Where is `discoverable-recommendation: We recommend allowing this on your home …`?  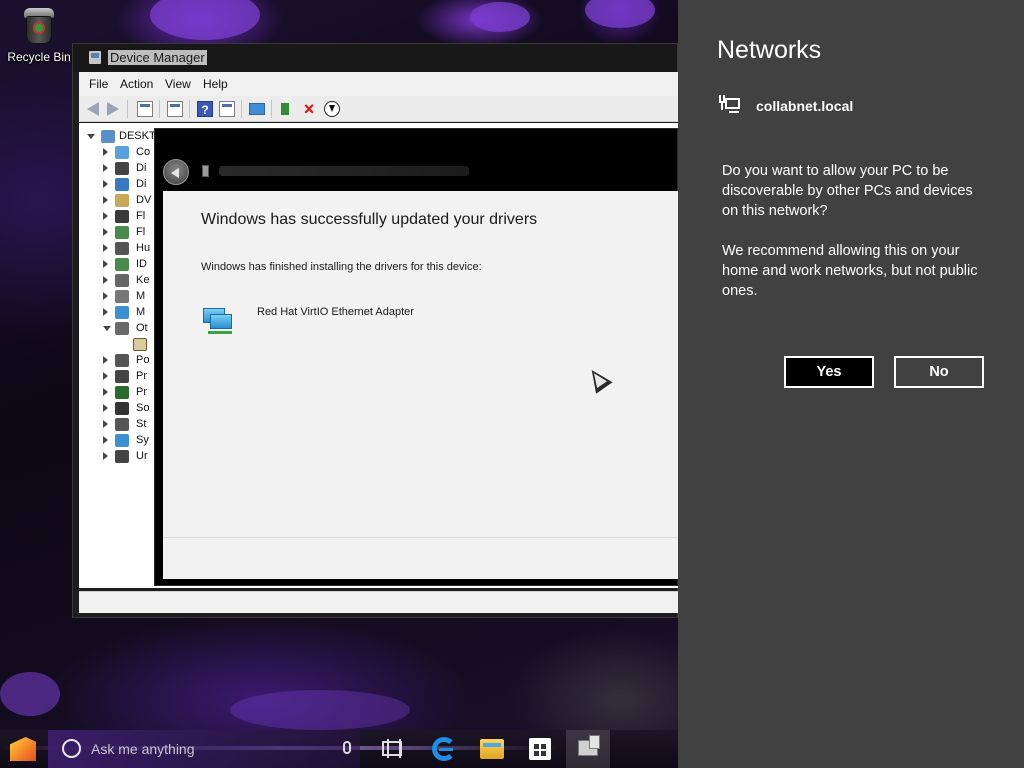 discoverable-recommendation: We recommend allowing this on your home … is located at coordinates (850, 271).